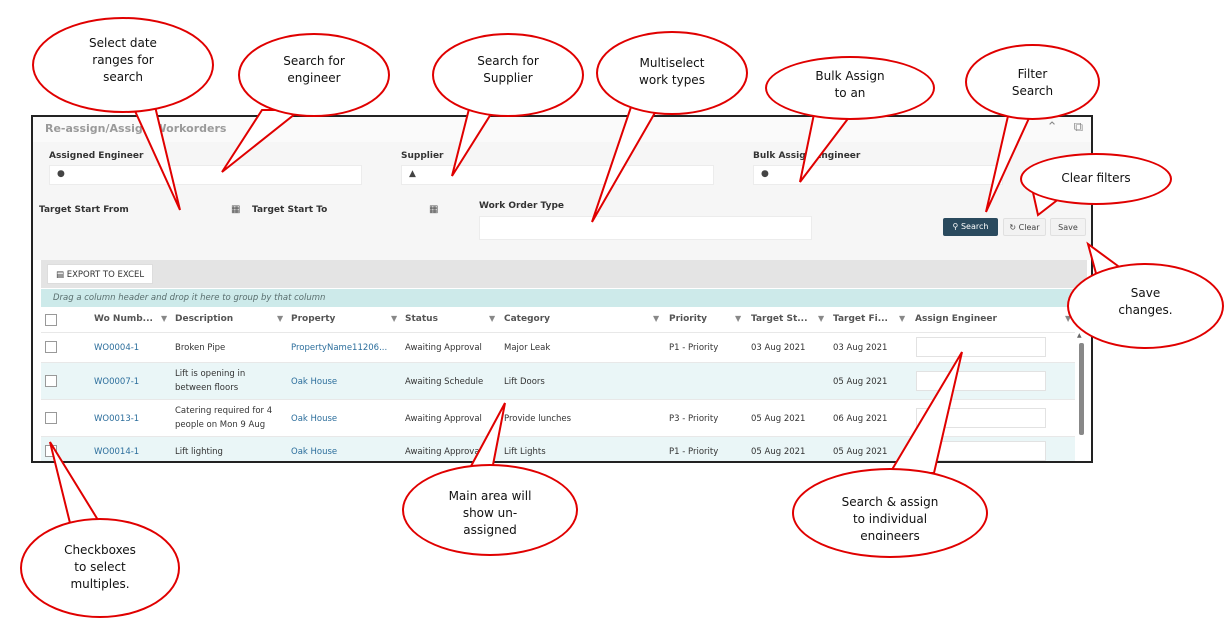 This screenshot has height=629, width=1229. I want to click on callout-checkboxes: Checkboxes to select multiples., so click(100, 568).